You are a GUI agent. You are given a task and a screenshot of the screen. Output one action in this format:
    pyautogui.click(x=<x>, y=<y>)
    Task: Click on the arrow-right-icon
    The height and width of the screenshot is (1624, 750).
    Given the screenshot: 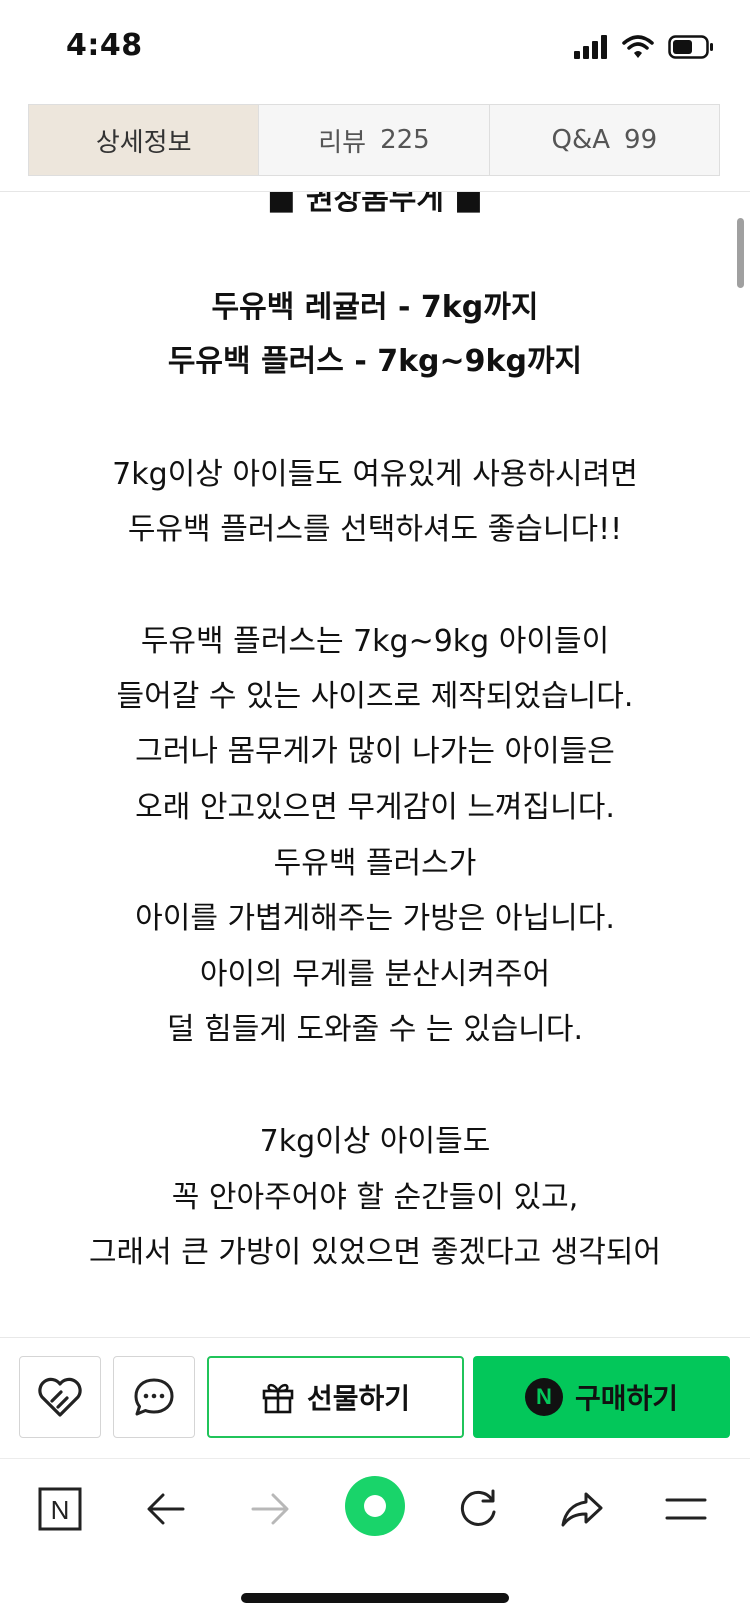 What is the action you would take?
    pyautogui.click(x=270, y=1509)
    